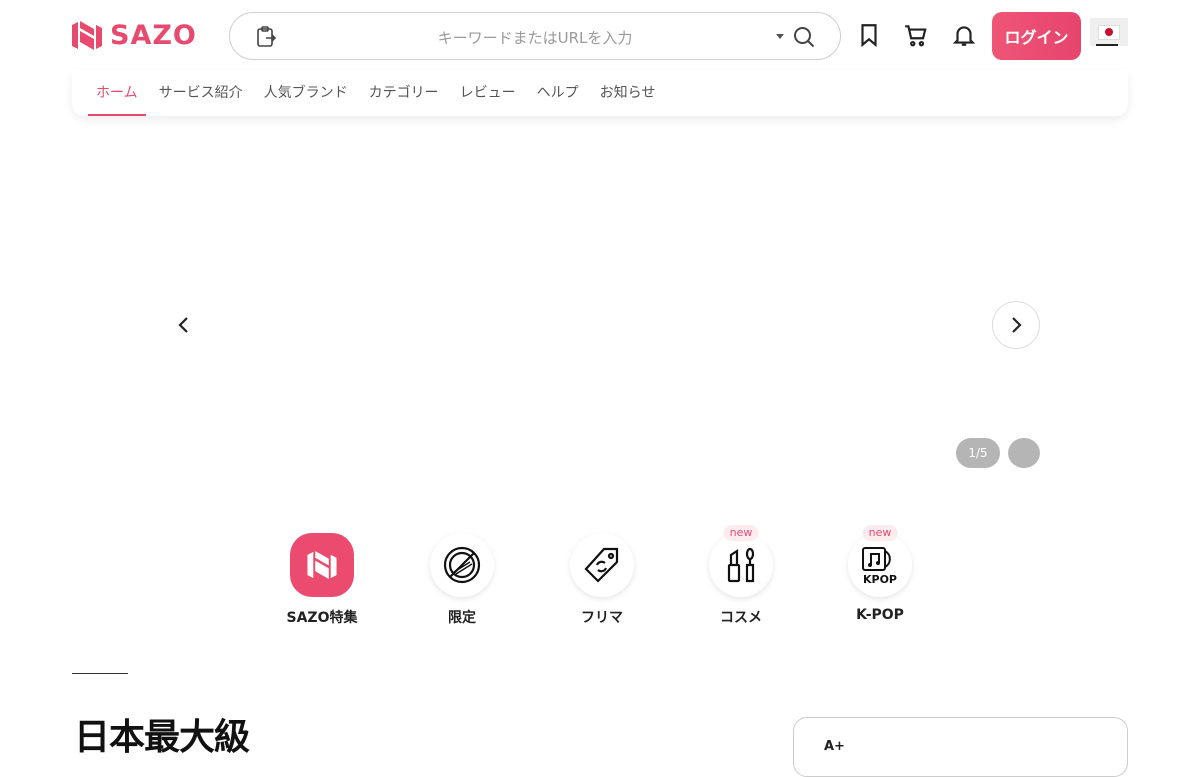 The width and height of the screenshot is (1200, 777). I want to click on category-kpop: new KPOP K-POP, so click(880, 574).